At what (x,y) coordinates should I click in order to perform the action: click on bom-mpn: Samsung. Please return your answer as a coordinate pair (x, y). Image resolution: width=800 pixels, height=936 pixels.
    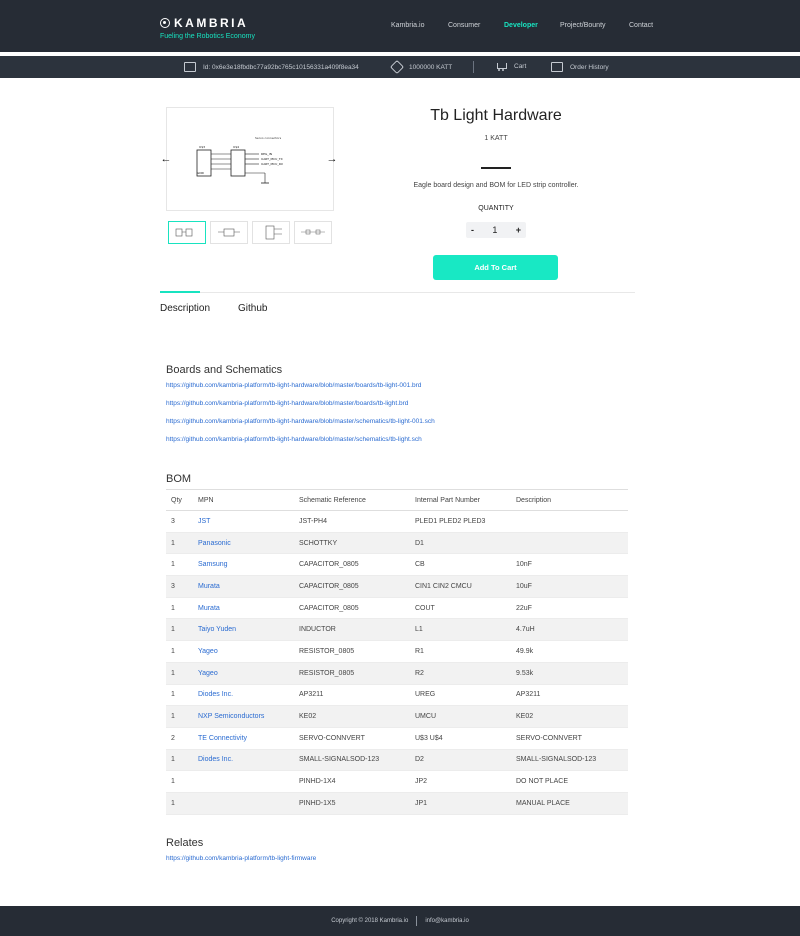
    Looking at the image, I should click on (243, 565).